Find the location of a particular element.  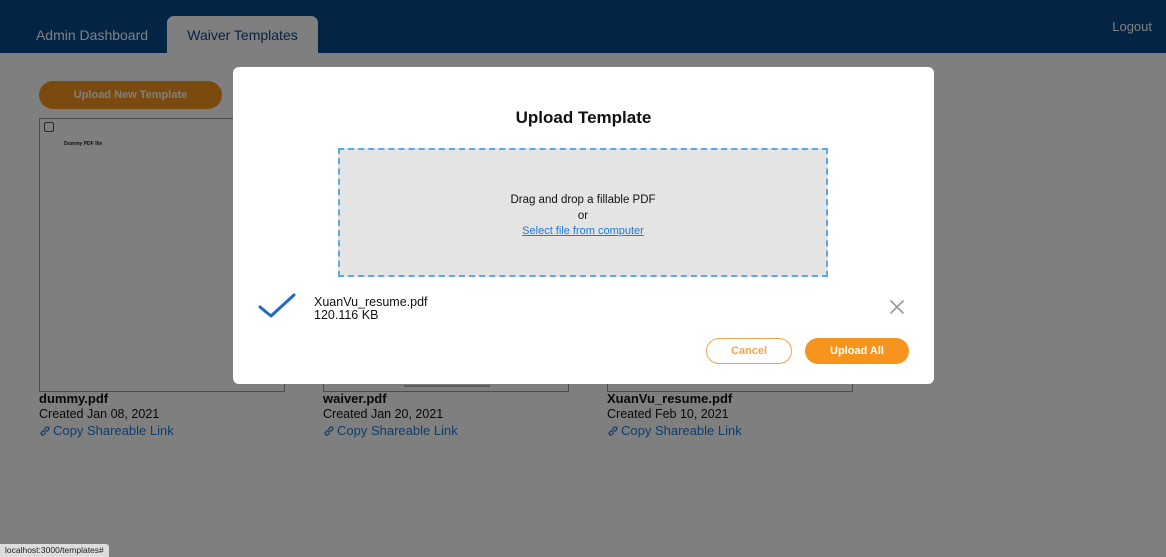

uploaded-file-name: XuanVu_resume.pdf is located at coordinates (371, 302).